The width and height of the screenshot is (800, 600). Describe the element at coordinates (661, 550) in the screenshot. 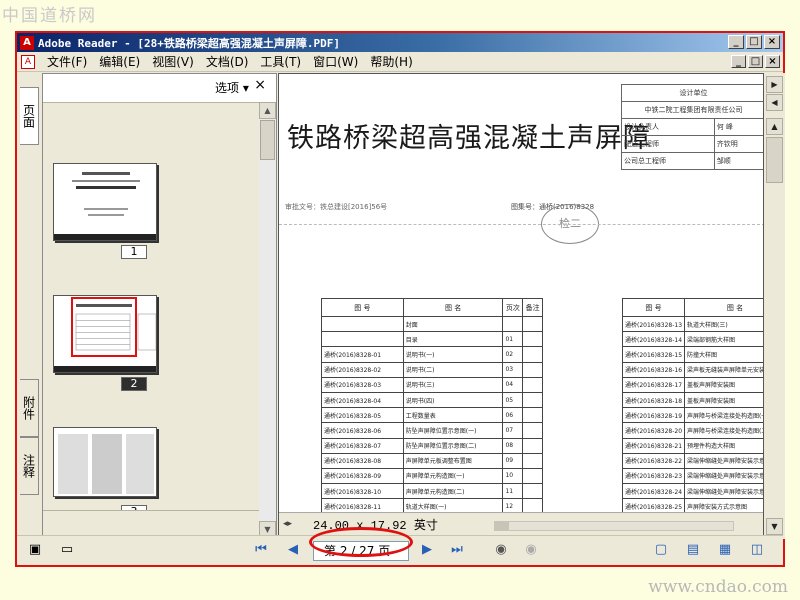

I see `single-page-view-icon: ▢` at that location.